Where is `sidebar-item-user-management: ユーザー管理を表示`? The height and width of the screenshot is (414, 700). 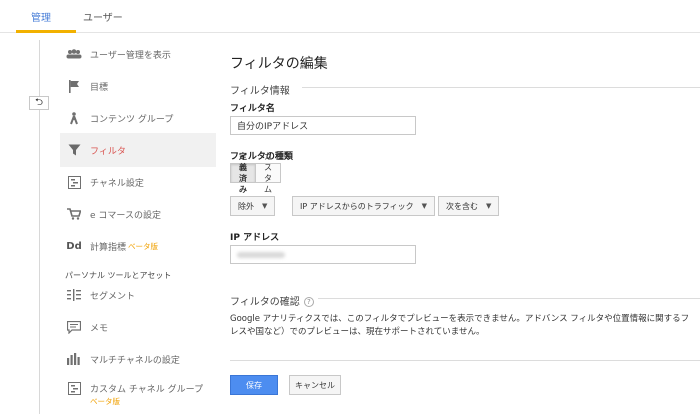 sidebar-item-user-management: ユーザー管理を表示 is located at coordinates (138, 54).